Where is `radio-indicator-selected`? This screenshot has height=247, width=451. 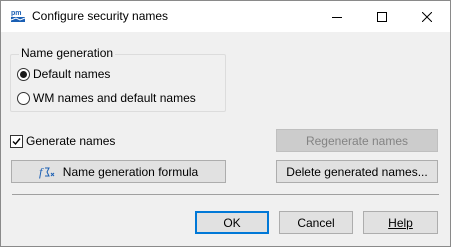
radio-indicator-selected is located at coordinates (23, 74).